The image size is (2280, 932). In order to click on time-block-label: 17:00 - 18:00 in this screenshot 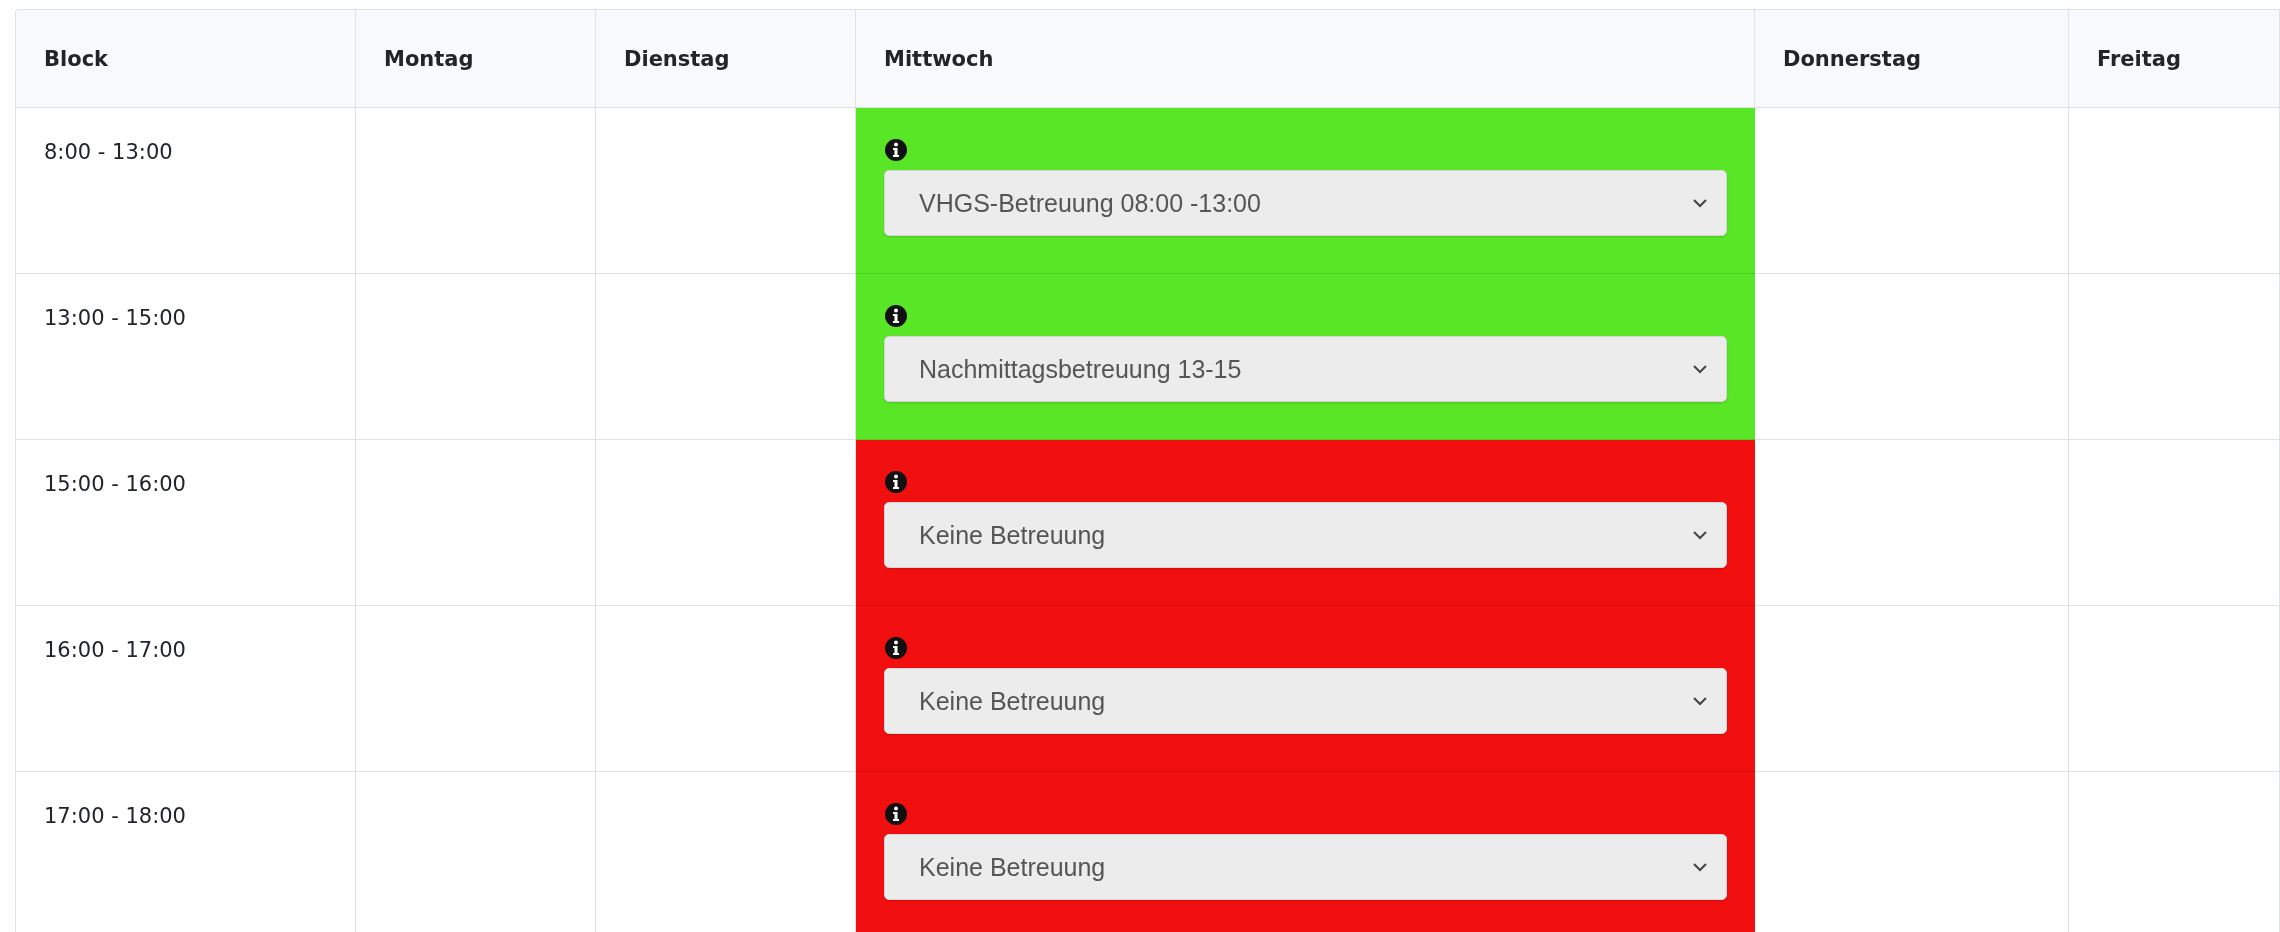, I will do `click(115, 816)`.